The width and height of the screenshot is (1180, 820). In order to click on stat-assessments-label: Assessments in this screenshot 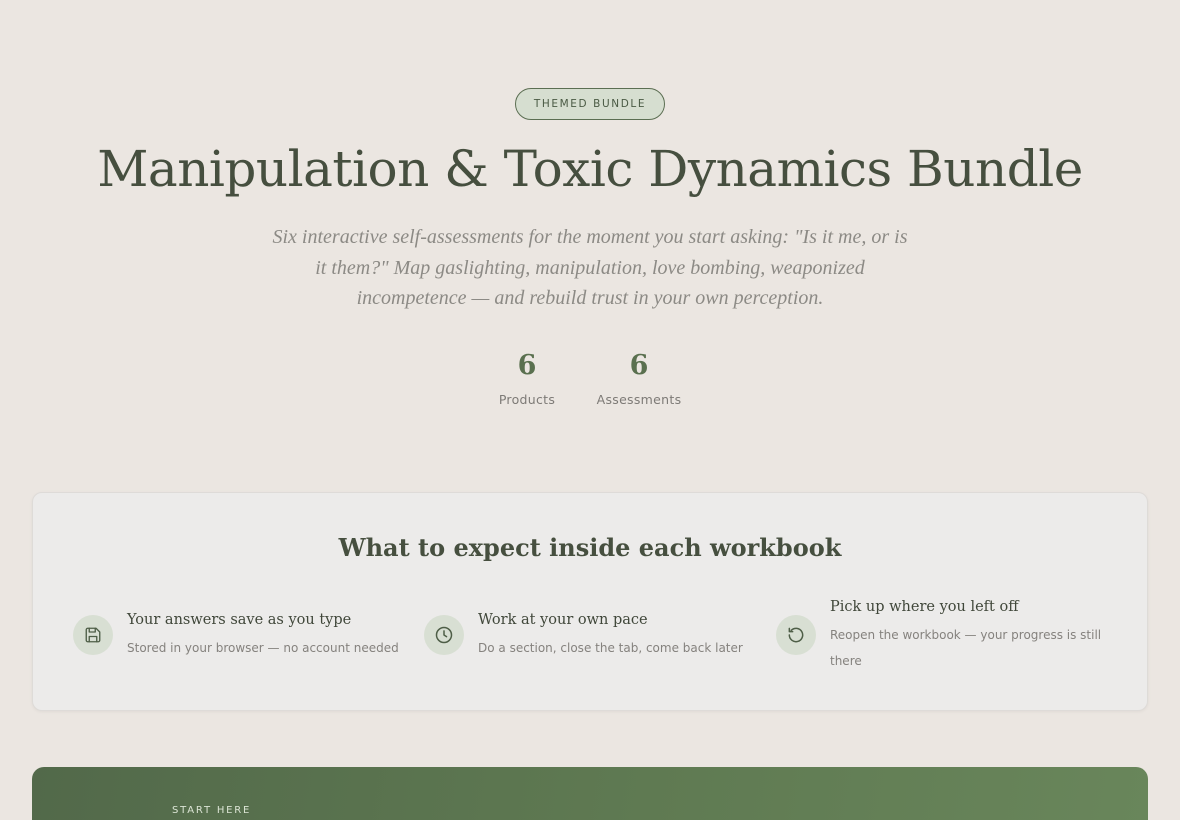, I will do `click(639, 399)`.